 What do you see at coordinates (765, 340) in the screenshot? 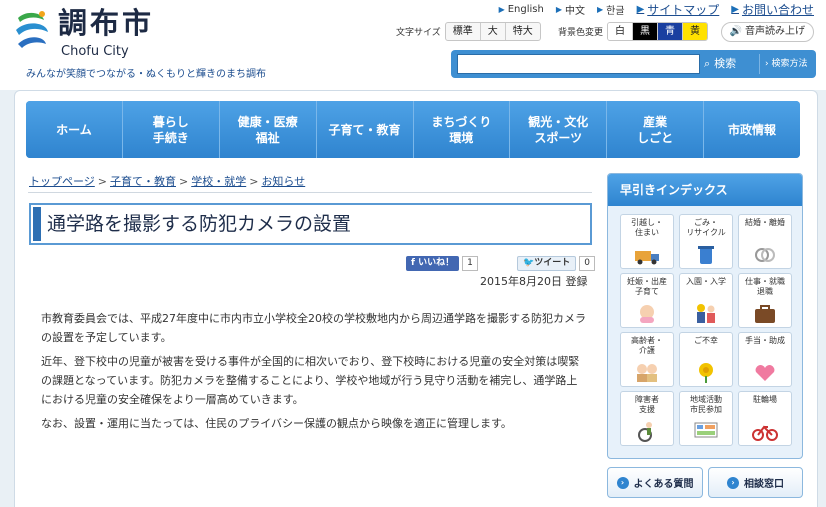
I see `index-tile-label: 手当・助成` at bounding box center [765, 340].